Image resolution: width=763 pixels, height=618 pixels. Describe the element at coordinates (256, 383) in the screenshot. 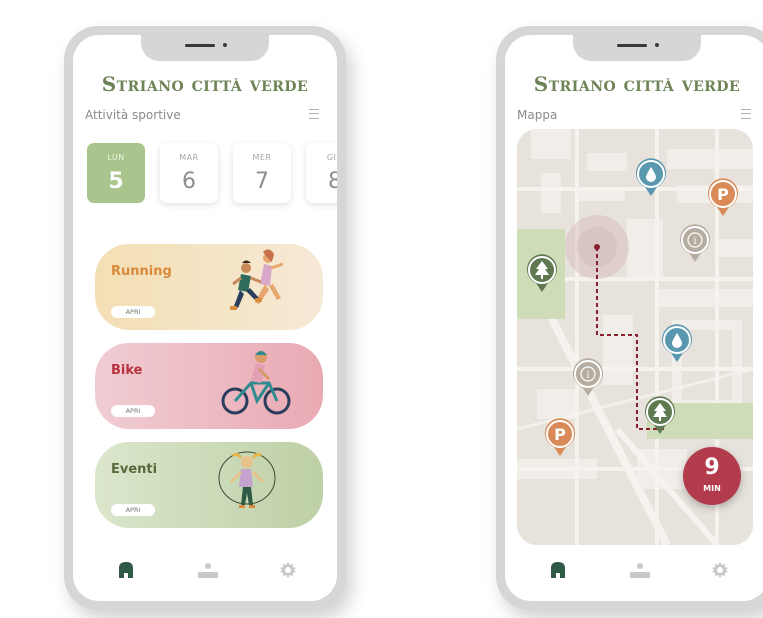

I see `cyclist-illustration` at that location.